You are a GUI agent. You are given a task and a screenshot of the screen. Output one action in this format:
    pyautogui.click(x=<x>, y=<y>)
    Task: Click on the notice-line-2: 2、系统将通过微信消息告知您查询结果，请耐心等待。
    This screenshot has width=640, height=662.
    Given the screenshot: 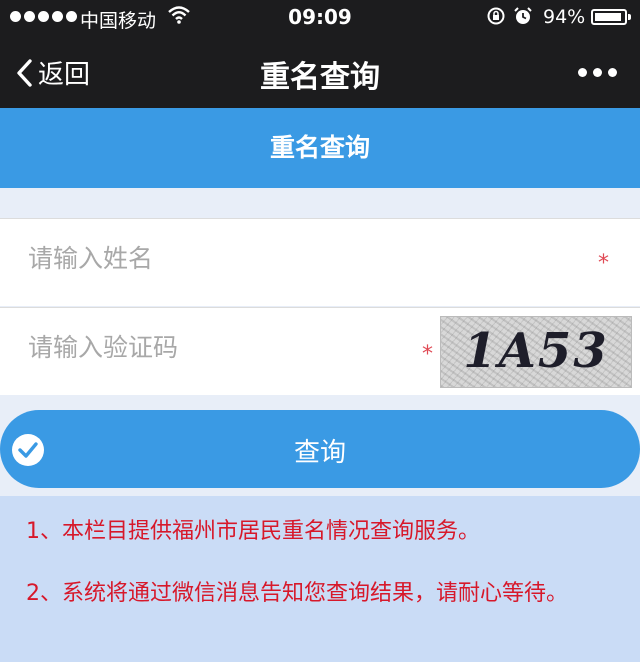 What is the action you would take?
    pyautogui.click(x=297, y=593)
    